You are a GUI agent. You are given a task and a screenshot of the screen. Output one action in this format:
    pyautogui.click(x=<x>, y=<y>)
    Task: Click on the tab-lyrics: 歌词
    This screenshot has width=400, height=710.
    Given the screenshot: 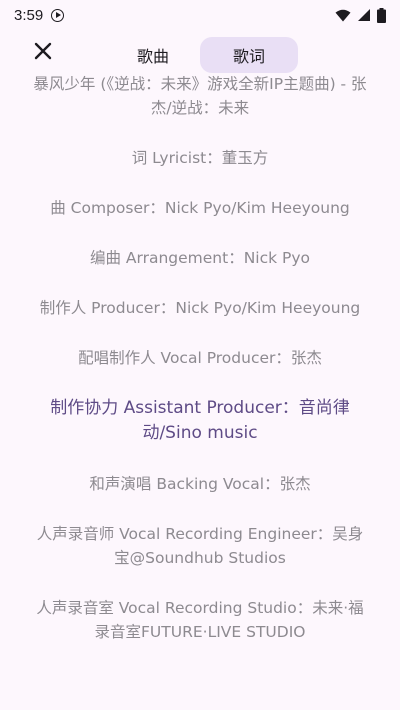 What is the action you would take?
    pyautogui.click(x=249, y=55)
    